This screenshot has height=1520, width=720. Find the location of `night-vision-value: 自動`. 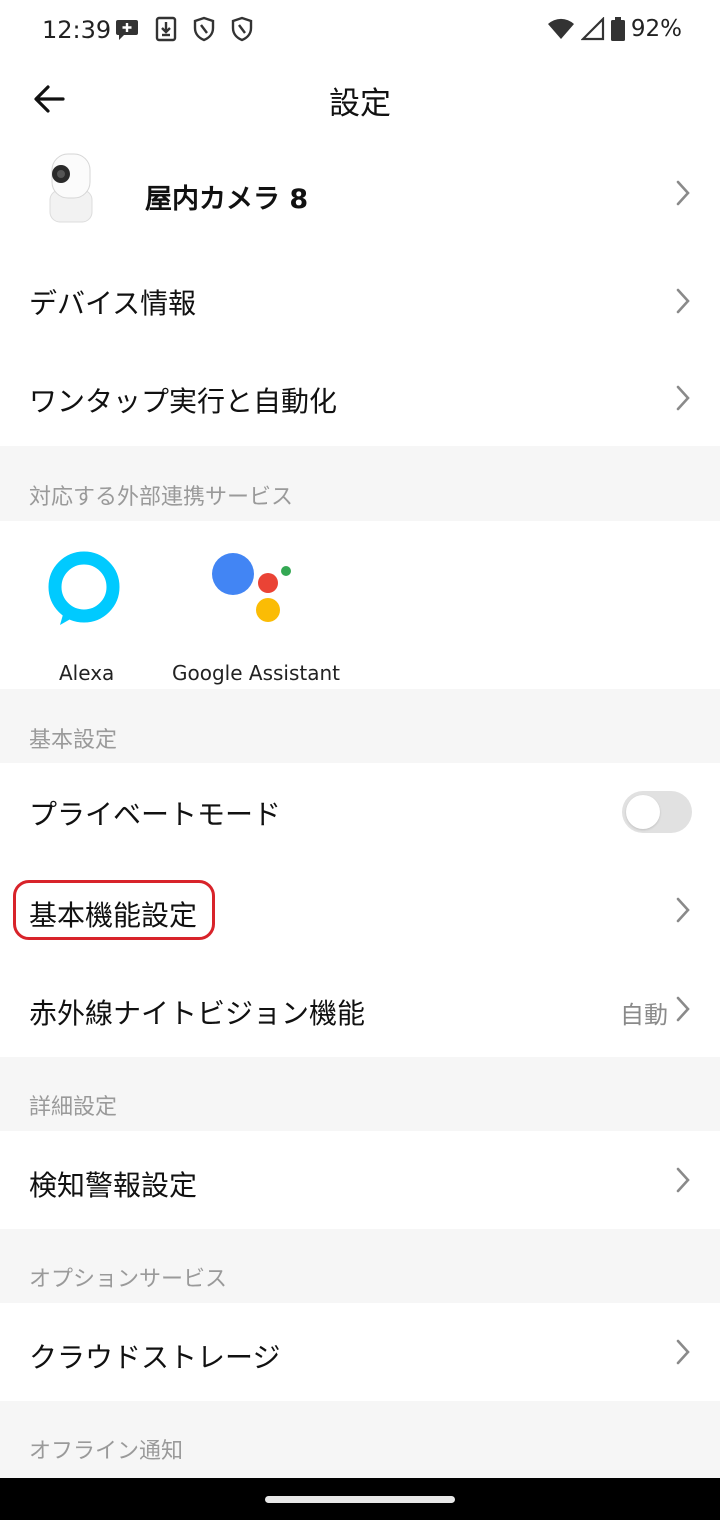

night-vision-value: 自動 is located at coordinates (644, 1015).